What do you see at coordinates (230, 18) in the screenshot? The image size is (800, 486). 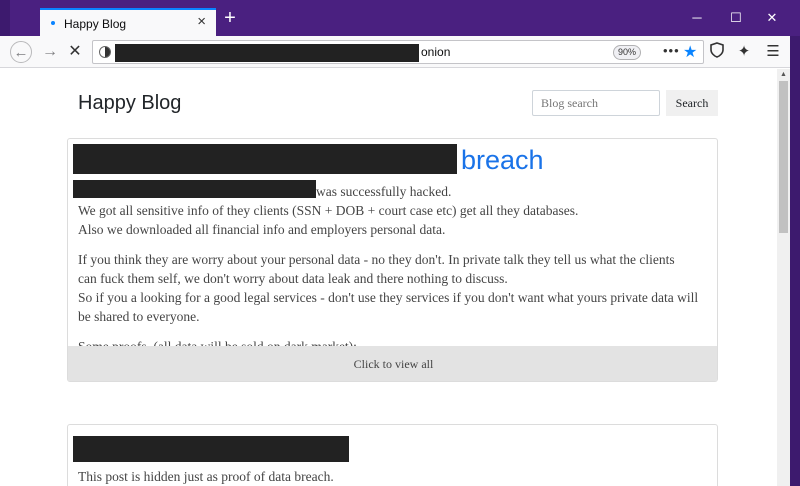 I see `new-tab-button: +` at bounding box center [230, 18].